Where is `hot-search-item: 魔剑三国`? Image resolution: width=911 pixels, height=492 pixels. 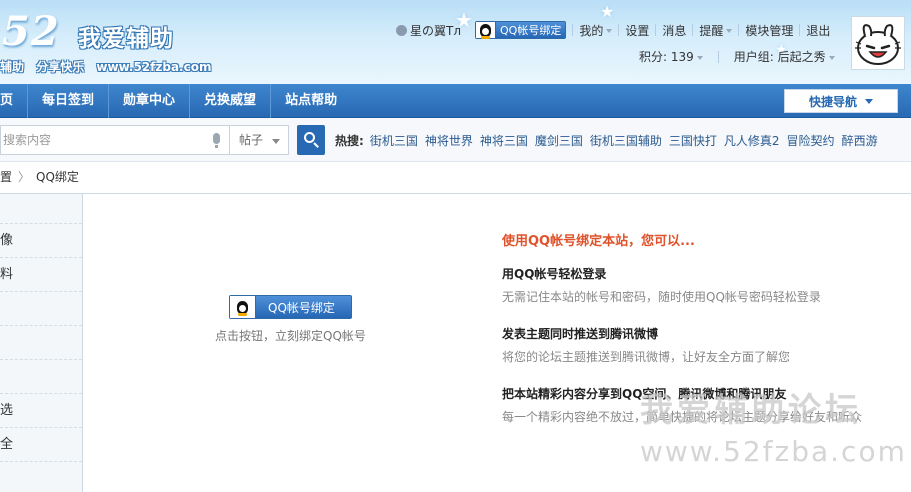 hot-search-item: 魔剑三国 is located at coordinates (559, 140).